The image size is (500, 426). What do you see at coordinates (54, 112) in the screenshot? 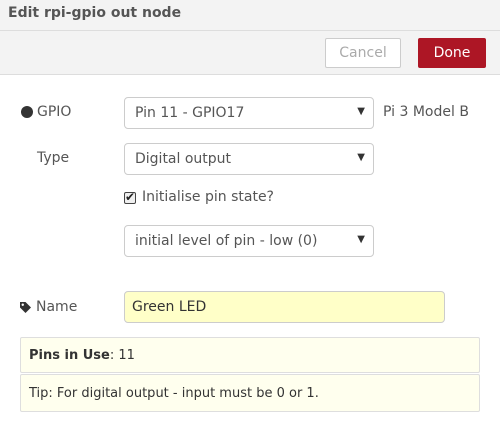
I see `gpio-label: GPIO` at bounding box center [54, 112].